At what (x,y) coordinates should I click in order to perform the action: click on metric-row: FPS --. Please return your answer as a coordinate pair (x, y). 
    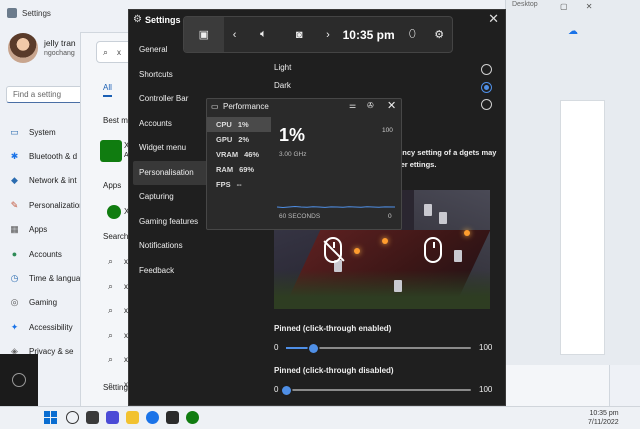
    Looking at the image, I should click on (239, 184).